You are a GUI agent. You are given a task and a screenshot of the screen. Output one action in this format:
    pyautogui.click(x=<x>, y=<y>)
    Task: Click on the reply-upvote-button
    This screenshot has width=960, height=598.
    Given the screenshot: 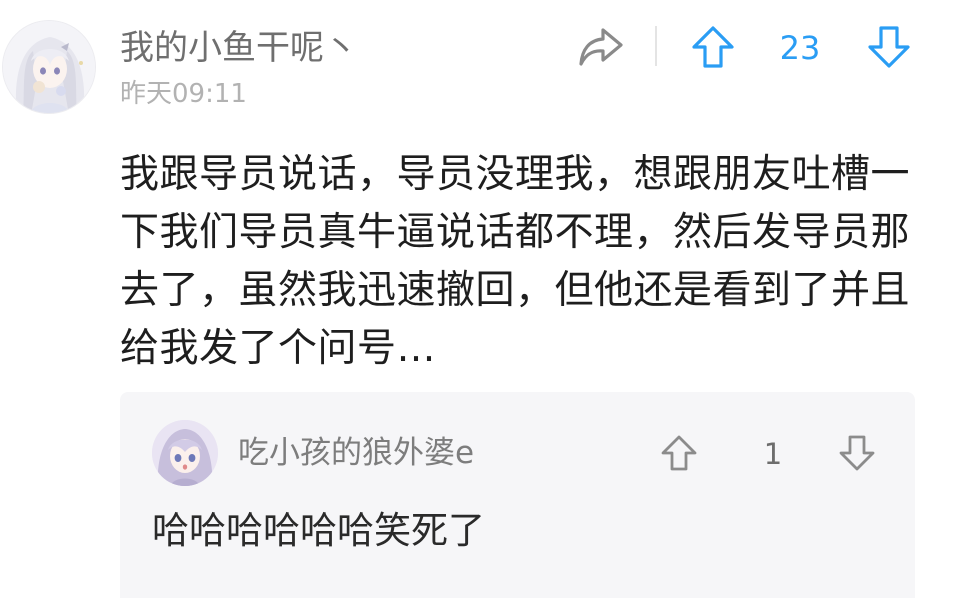 What is the action you would take?
    pyautogui.click(x=679, y=453)
    